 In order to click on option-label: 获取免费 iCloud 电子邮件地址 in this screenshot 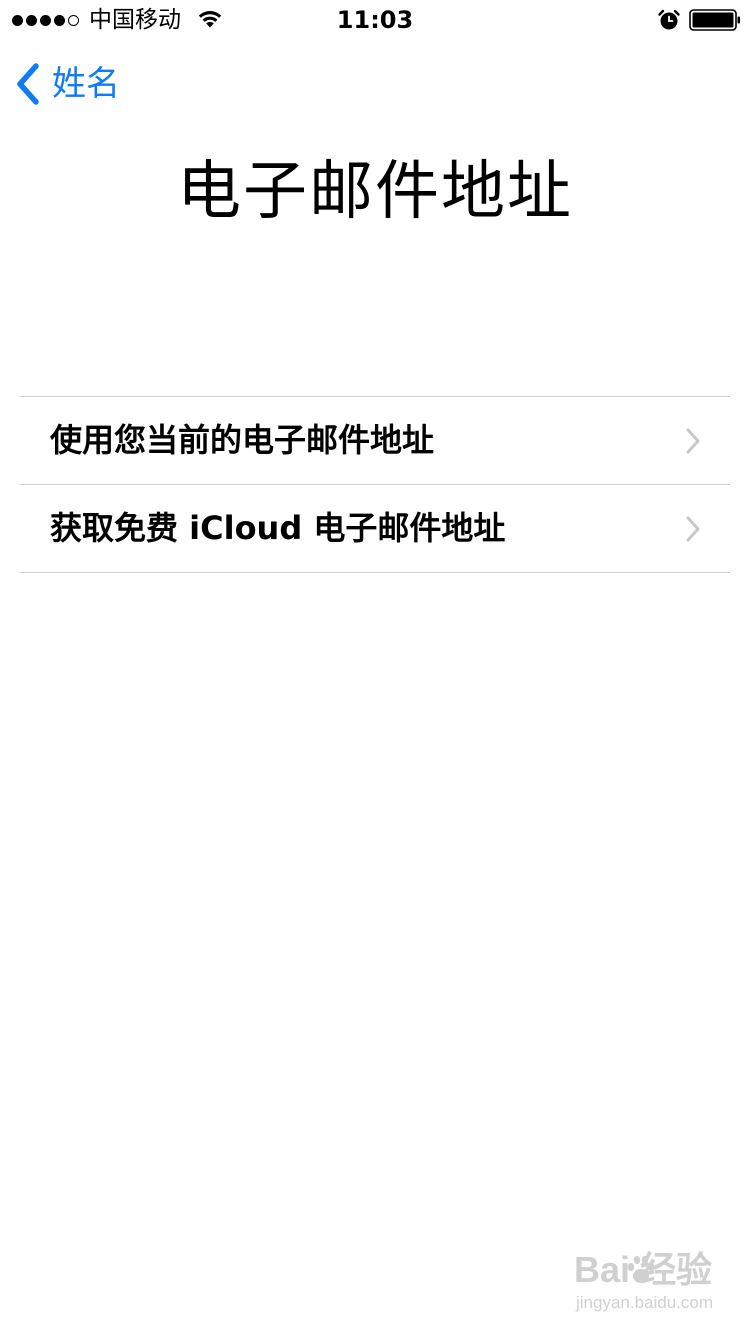, I will do `click(278, 528)`.